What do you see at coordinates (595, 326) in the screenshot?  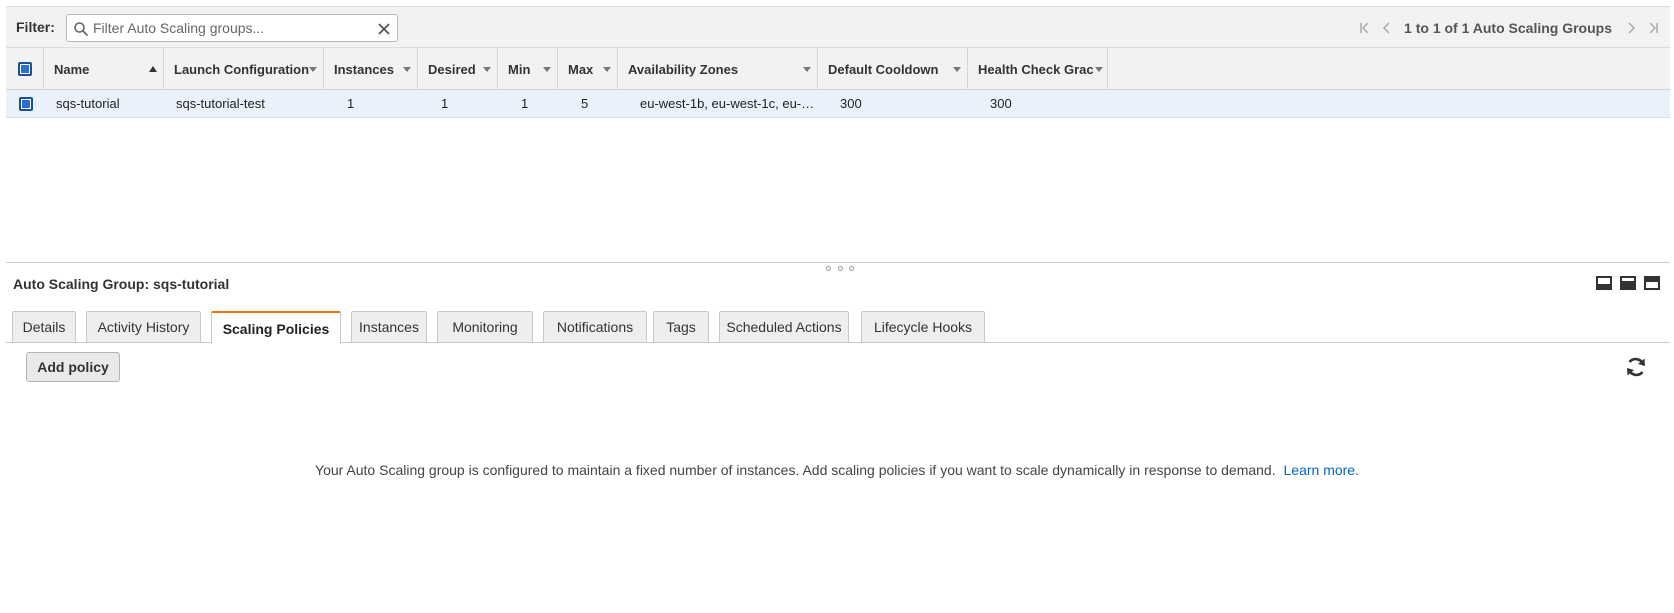 I see `tab-notifications: Notifications` at bounding box center [595, 326].